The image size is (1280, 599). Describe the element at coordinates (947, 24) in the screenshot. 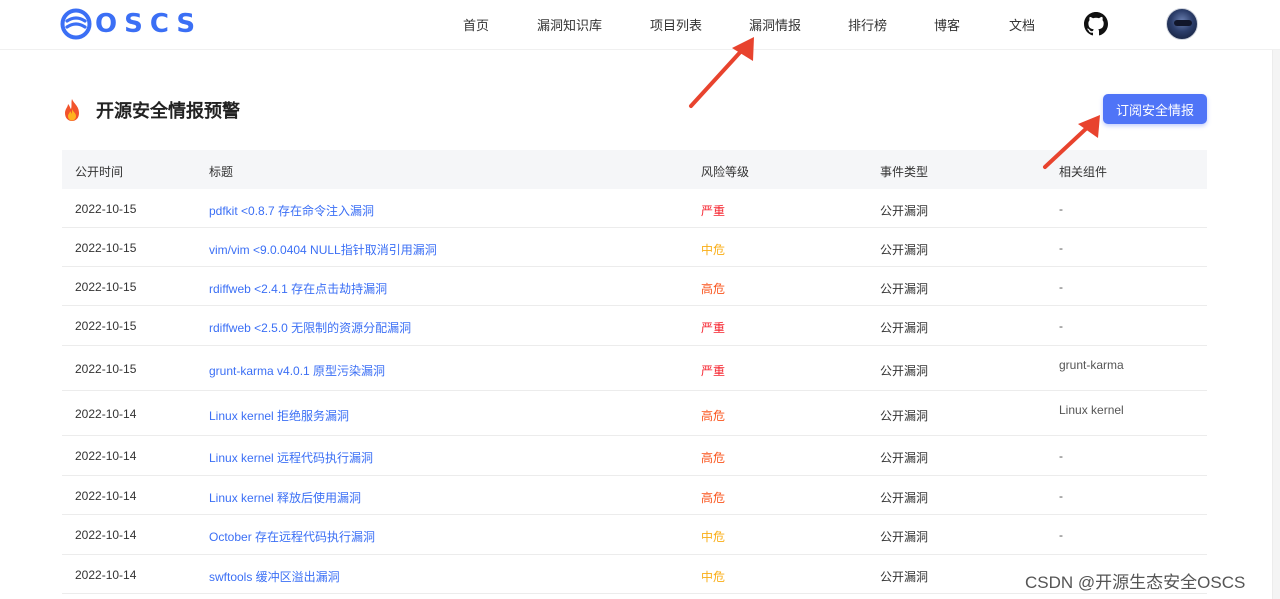

I see `nav-blog: 博客` at that location.